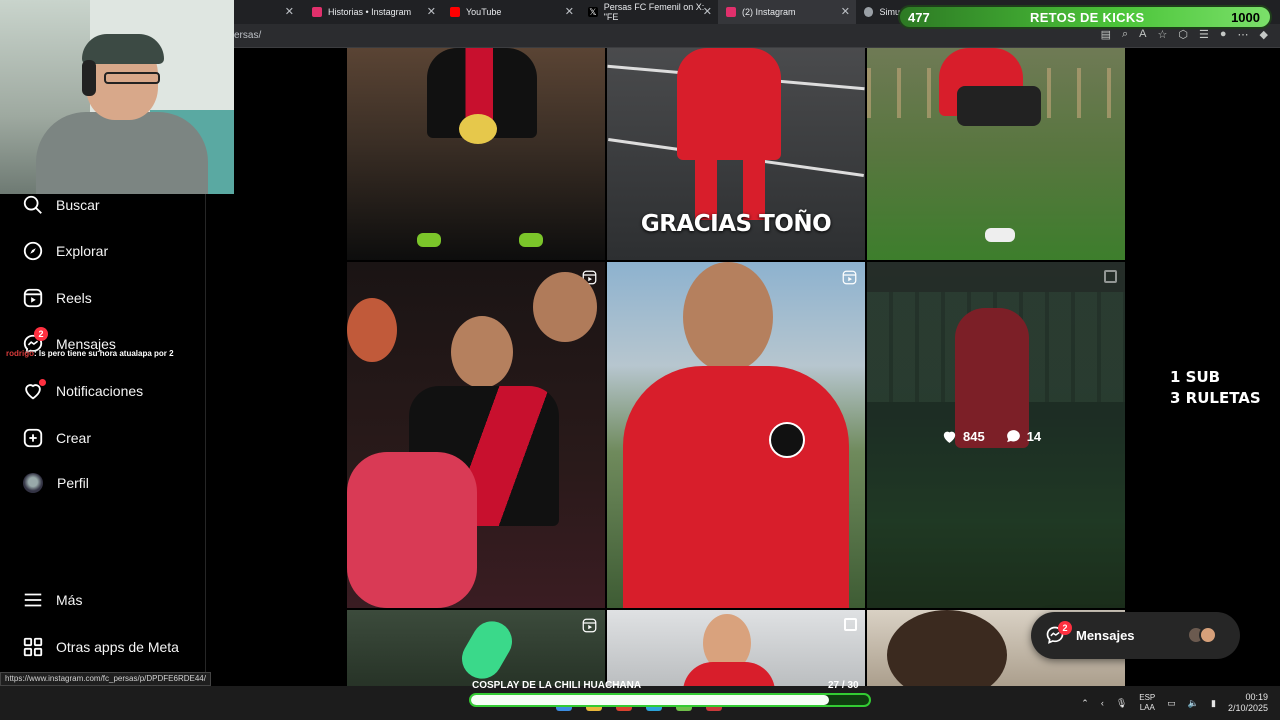 The width and height of the screenshot is (1280, 720). I want to click on zoom-icon: ⌕, so click(1125, 34).